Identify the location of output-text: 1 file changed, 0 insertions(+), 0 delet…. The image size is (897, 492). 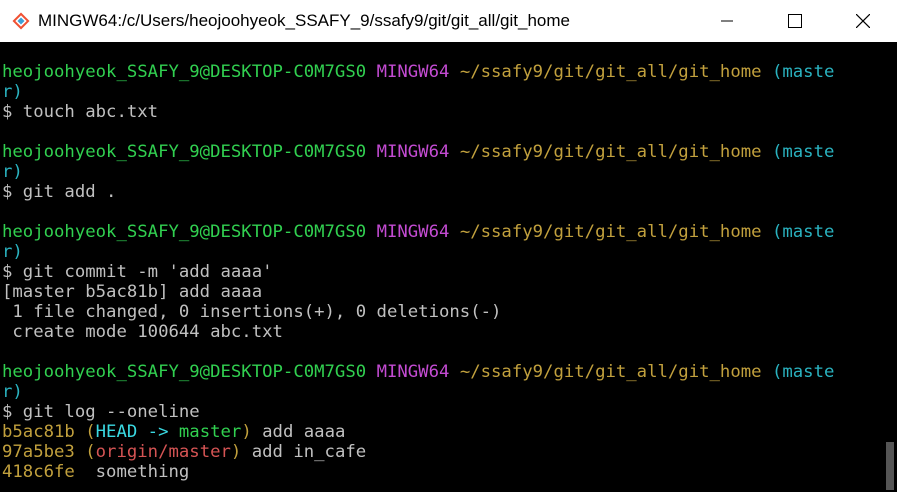
(252, 312).